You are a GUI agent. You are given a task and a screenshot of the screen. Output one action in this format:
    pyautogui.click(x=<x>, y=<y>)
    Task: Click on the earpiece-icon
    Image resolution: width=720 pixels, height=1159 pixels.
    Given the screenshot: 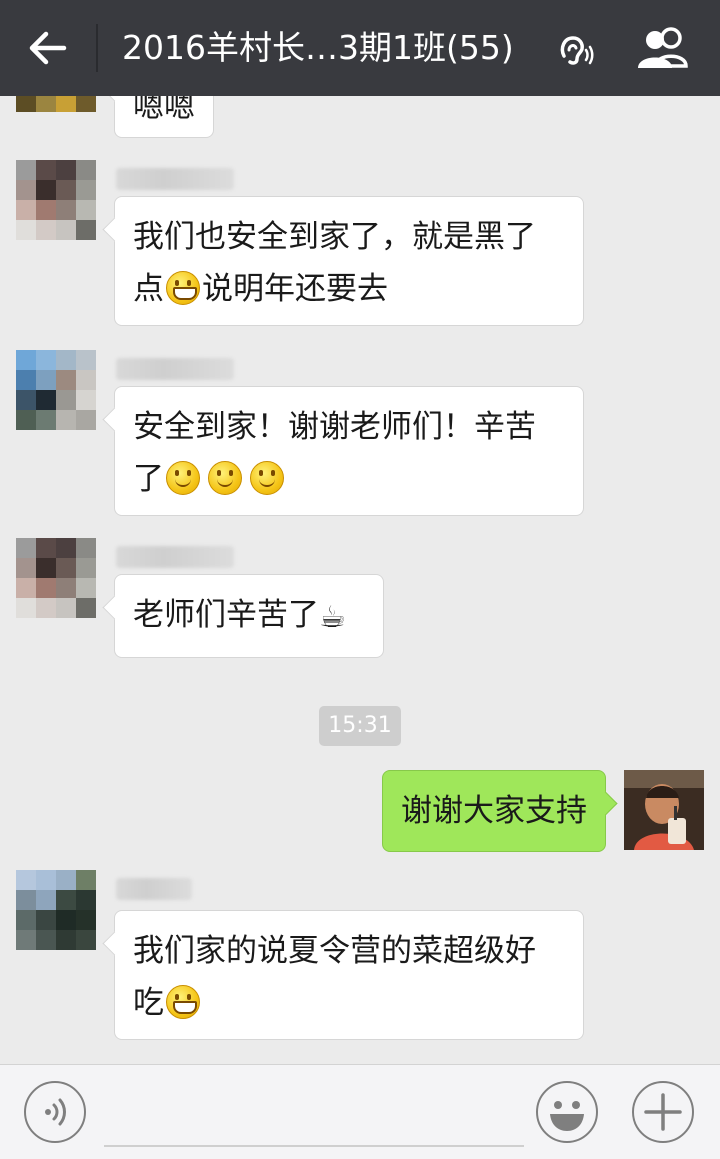 What is the action you would take?
    pyautogui.click(x=576, y=50)
    